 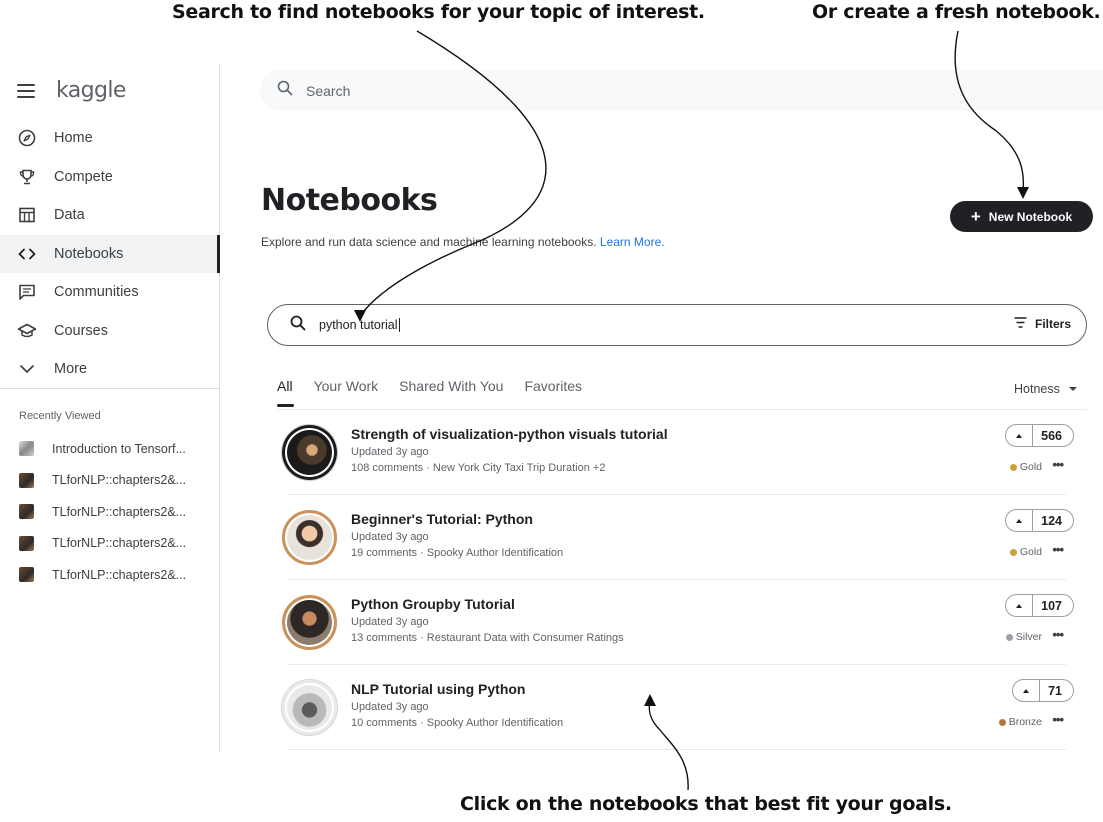 I want to click on search-query: python tutorial, so click(x=359, y=325).